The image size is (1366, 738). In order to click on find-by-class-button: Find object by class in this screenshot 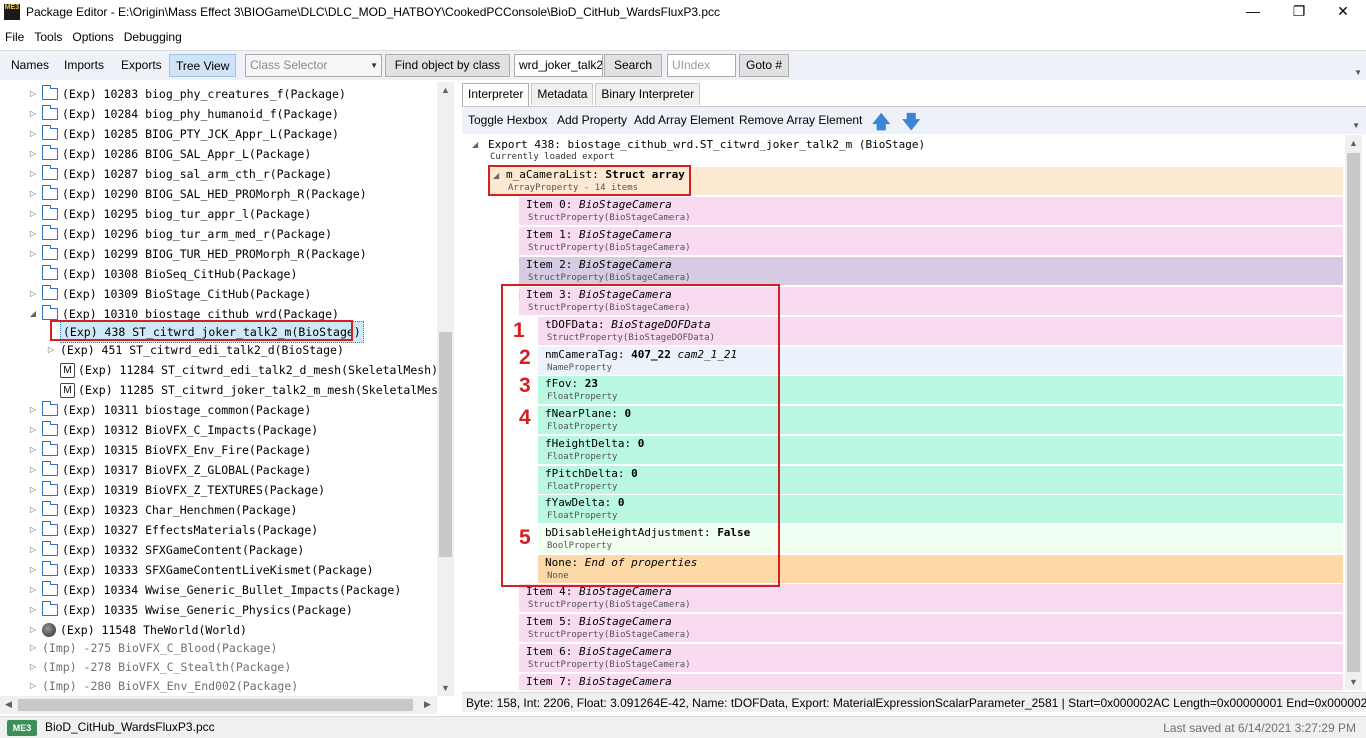, I will do `click(447, 65)`.